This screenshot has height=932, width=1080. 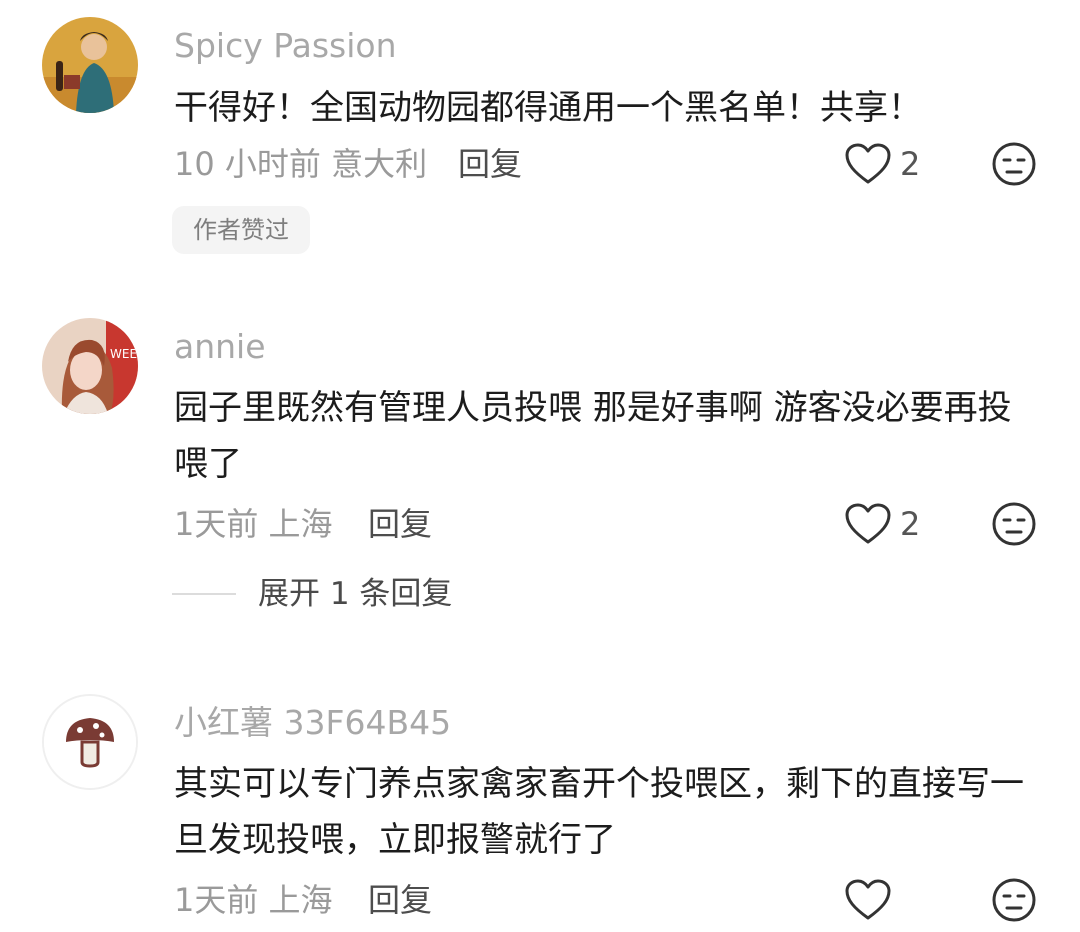 I want to click on expand-replies-label: 展开 1 条回复, so click(x=355, y=594).